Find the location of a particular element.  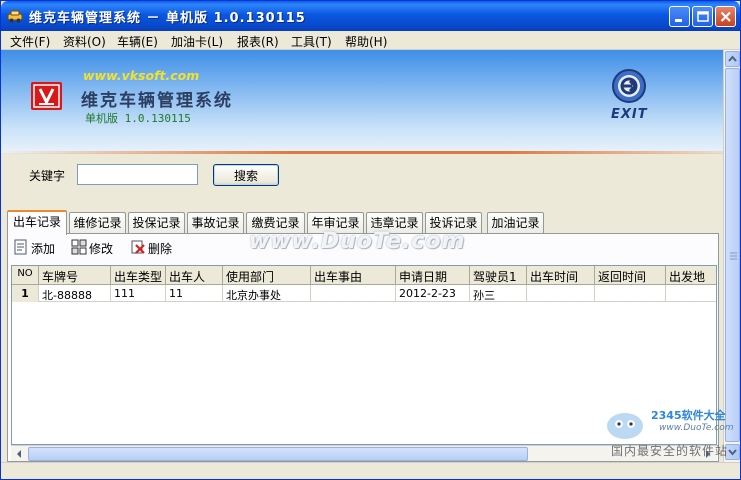

column-header: 出车类型 is located at coordinates (138, 275).